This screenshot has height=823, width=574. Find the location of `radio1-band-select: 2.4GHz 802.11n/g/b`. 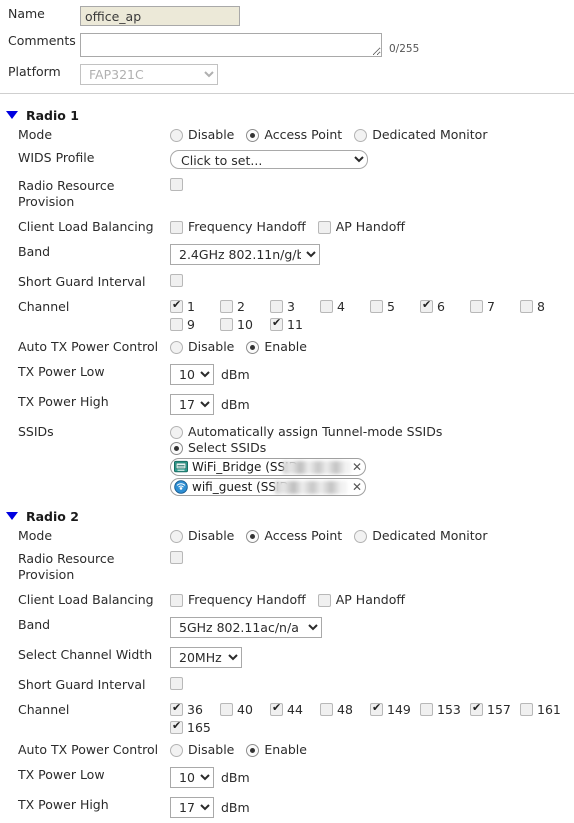

radio1-band-select: 2.4GHz 802.11n/g/b is located at coordinates (245, 254).